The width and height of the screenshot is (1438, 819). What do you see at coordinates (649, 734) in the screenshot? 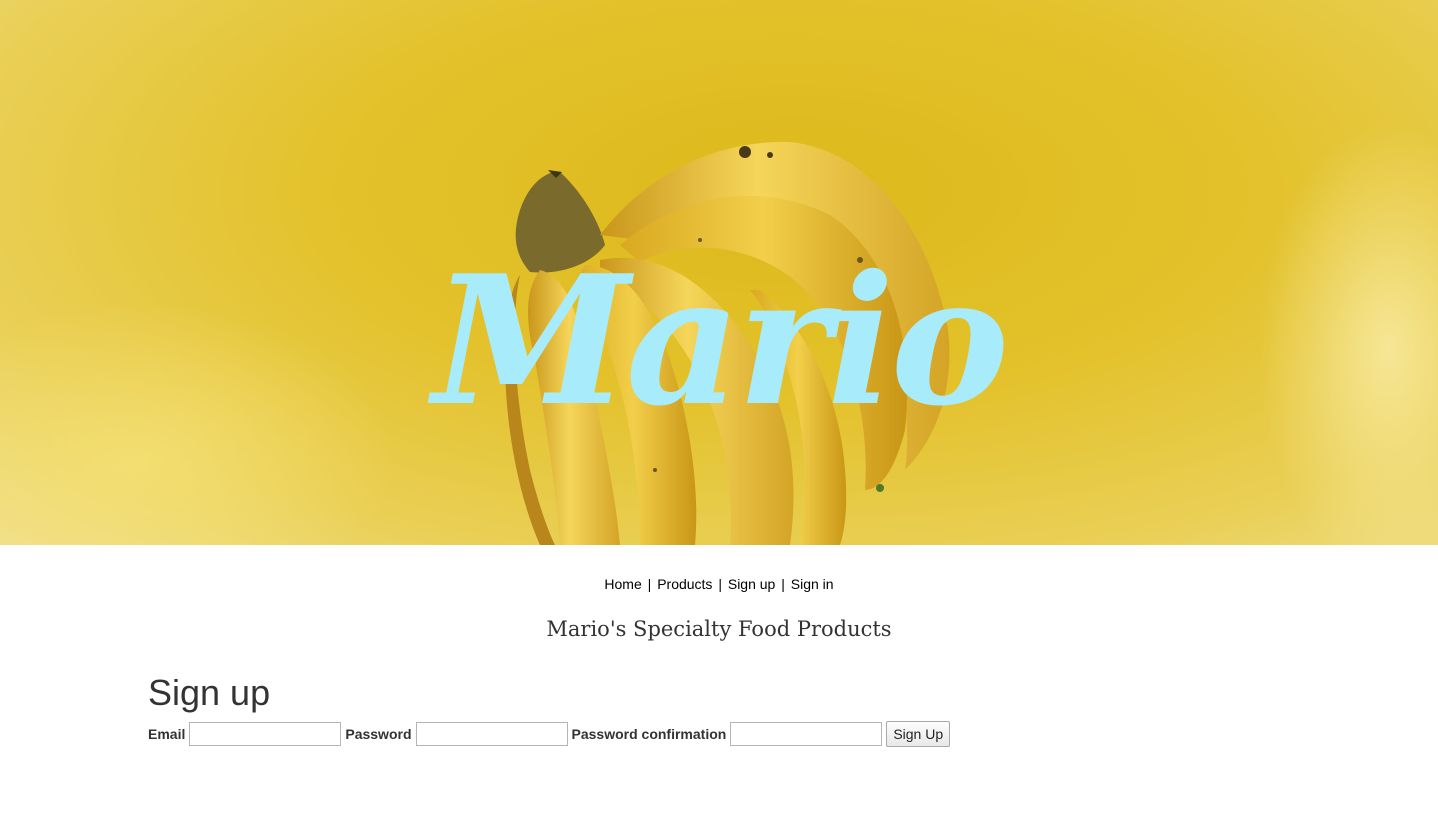
I see `password-confirmation-label: Password confirmation` at bounding box center [649, 734].